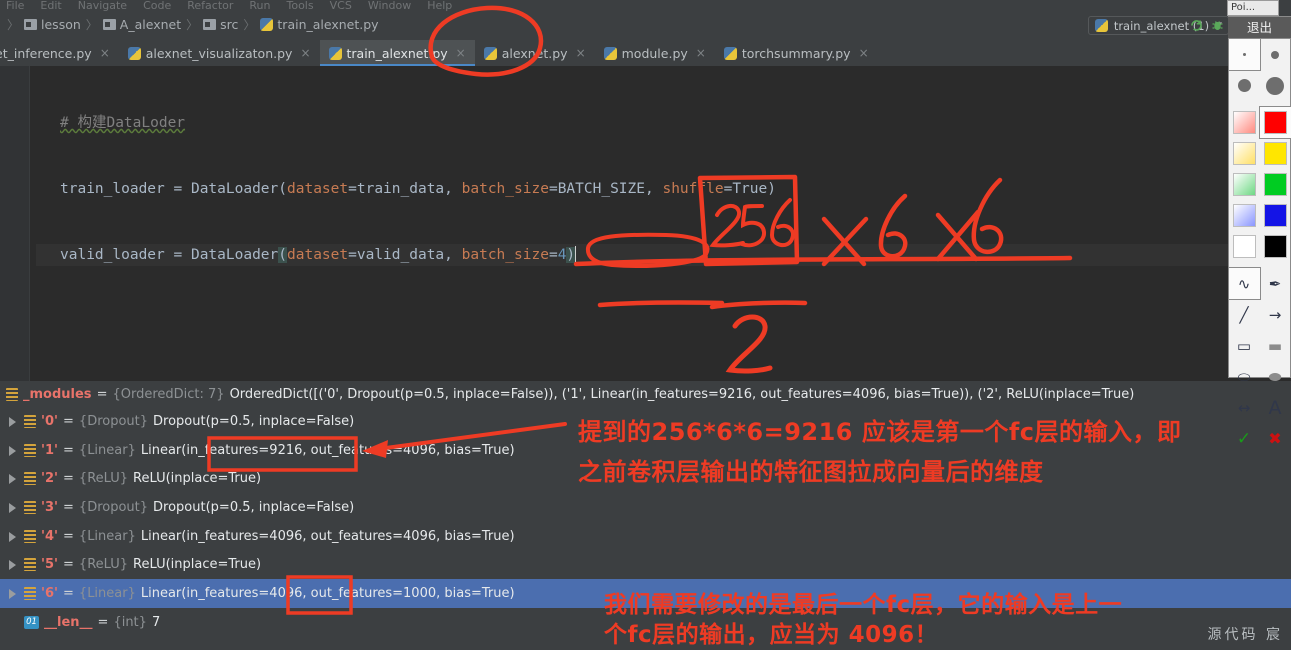  I want to click on equals-sign: =, so click(68, 593).